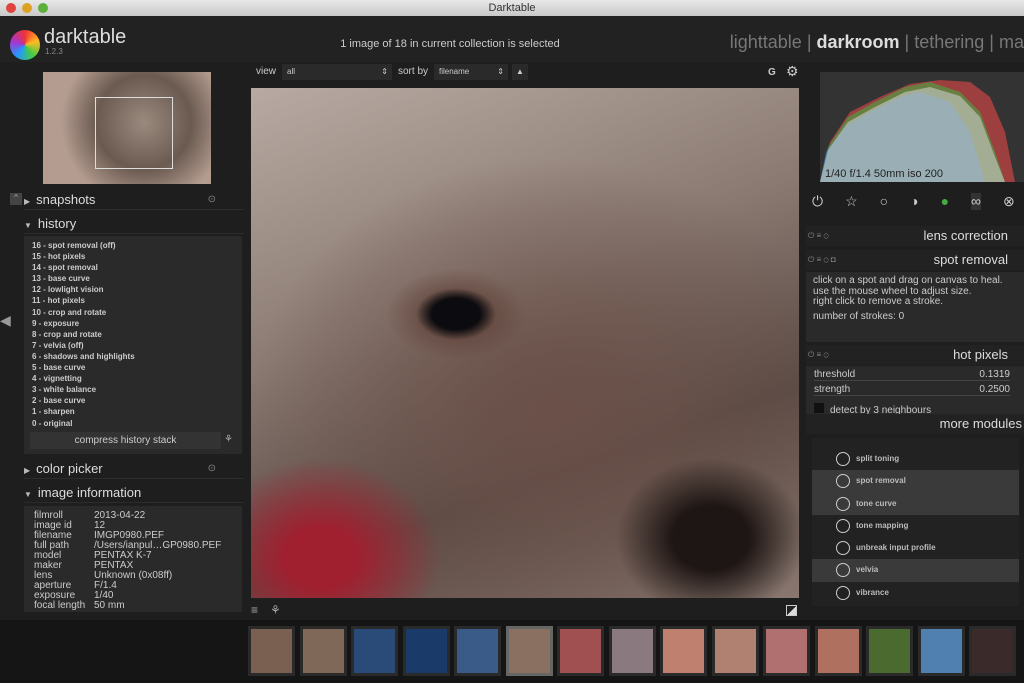 Image resolution: width=1024 pixels, height=683 pixels. What do you see at coordinates (133, 411) in the screenshot?
I see `history-item: 1 - sharpen` at bounding box center [133, 411].